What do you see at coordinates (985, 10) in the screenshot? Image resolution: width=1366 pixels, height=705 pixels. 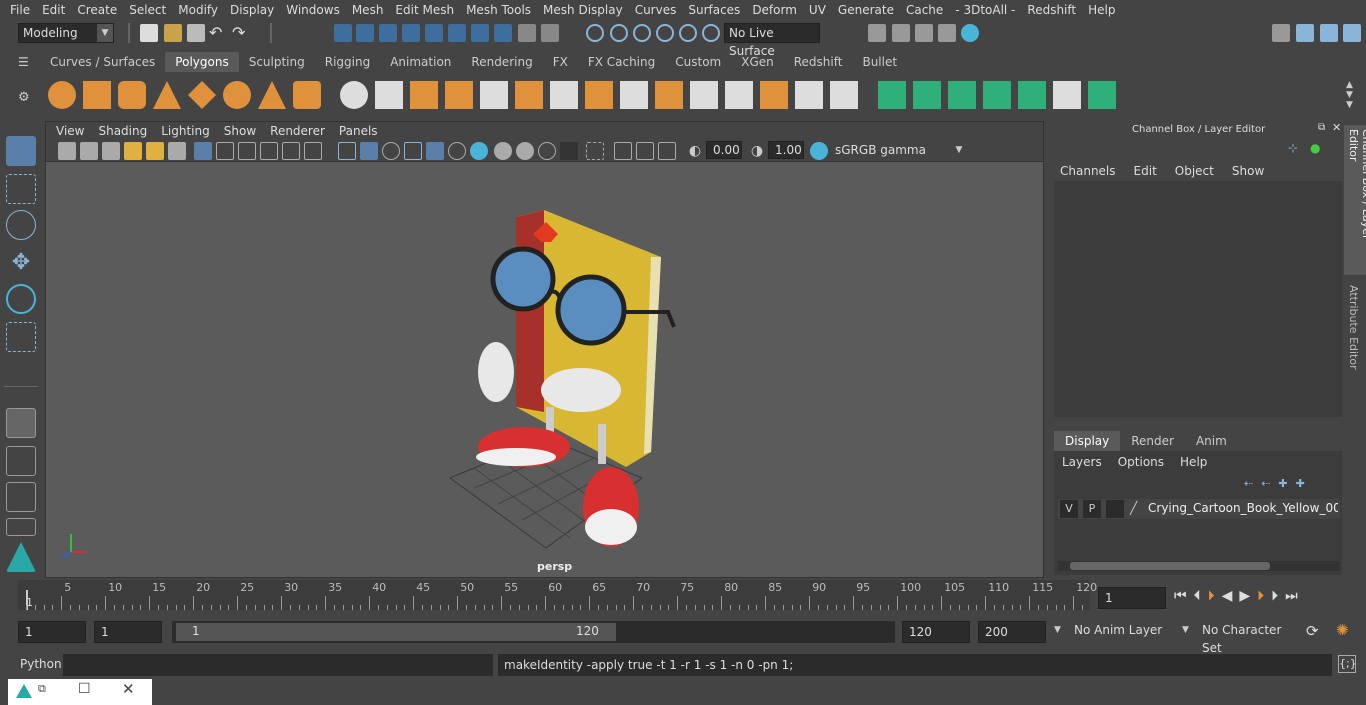 I see `menu-3dtoall: - 3DtoAll -` at bounding box center [985, 10].